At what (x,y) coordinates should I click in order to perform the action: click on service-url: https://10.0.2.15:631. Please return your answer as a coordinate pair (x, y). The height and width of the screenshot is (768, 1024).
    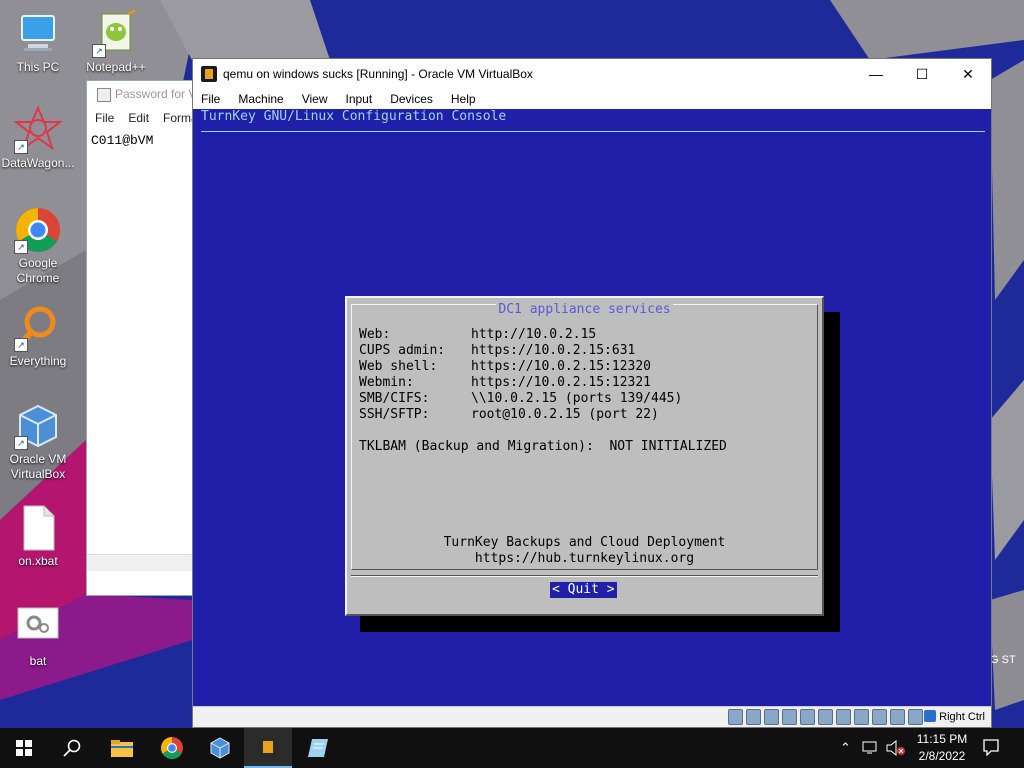
    Looking at the image, I should click on (553, 350).